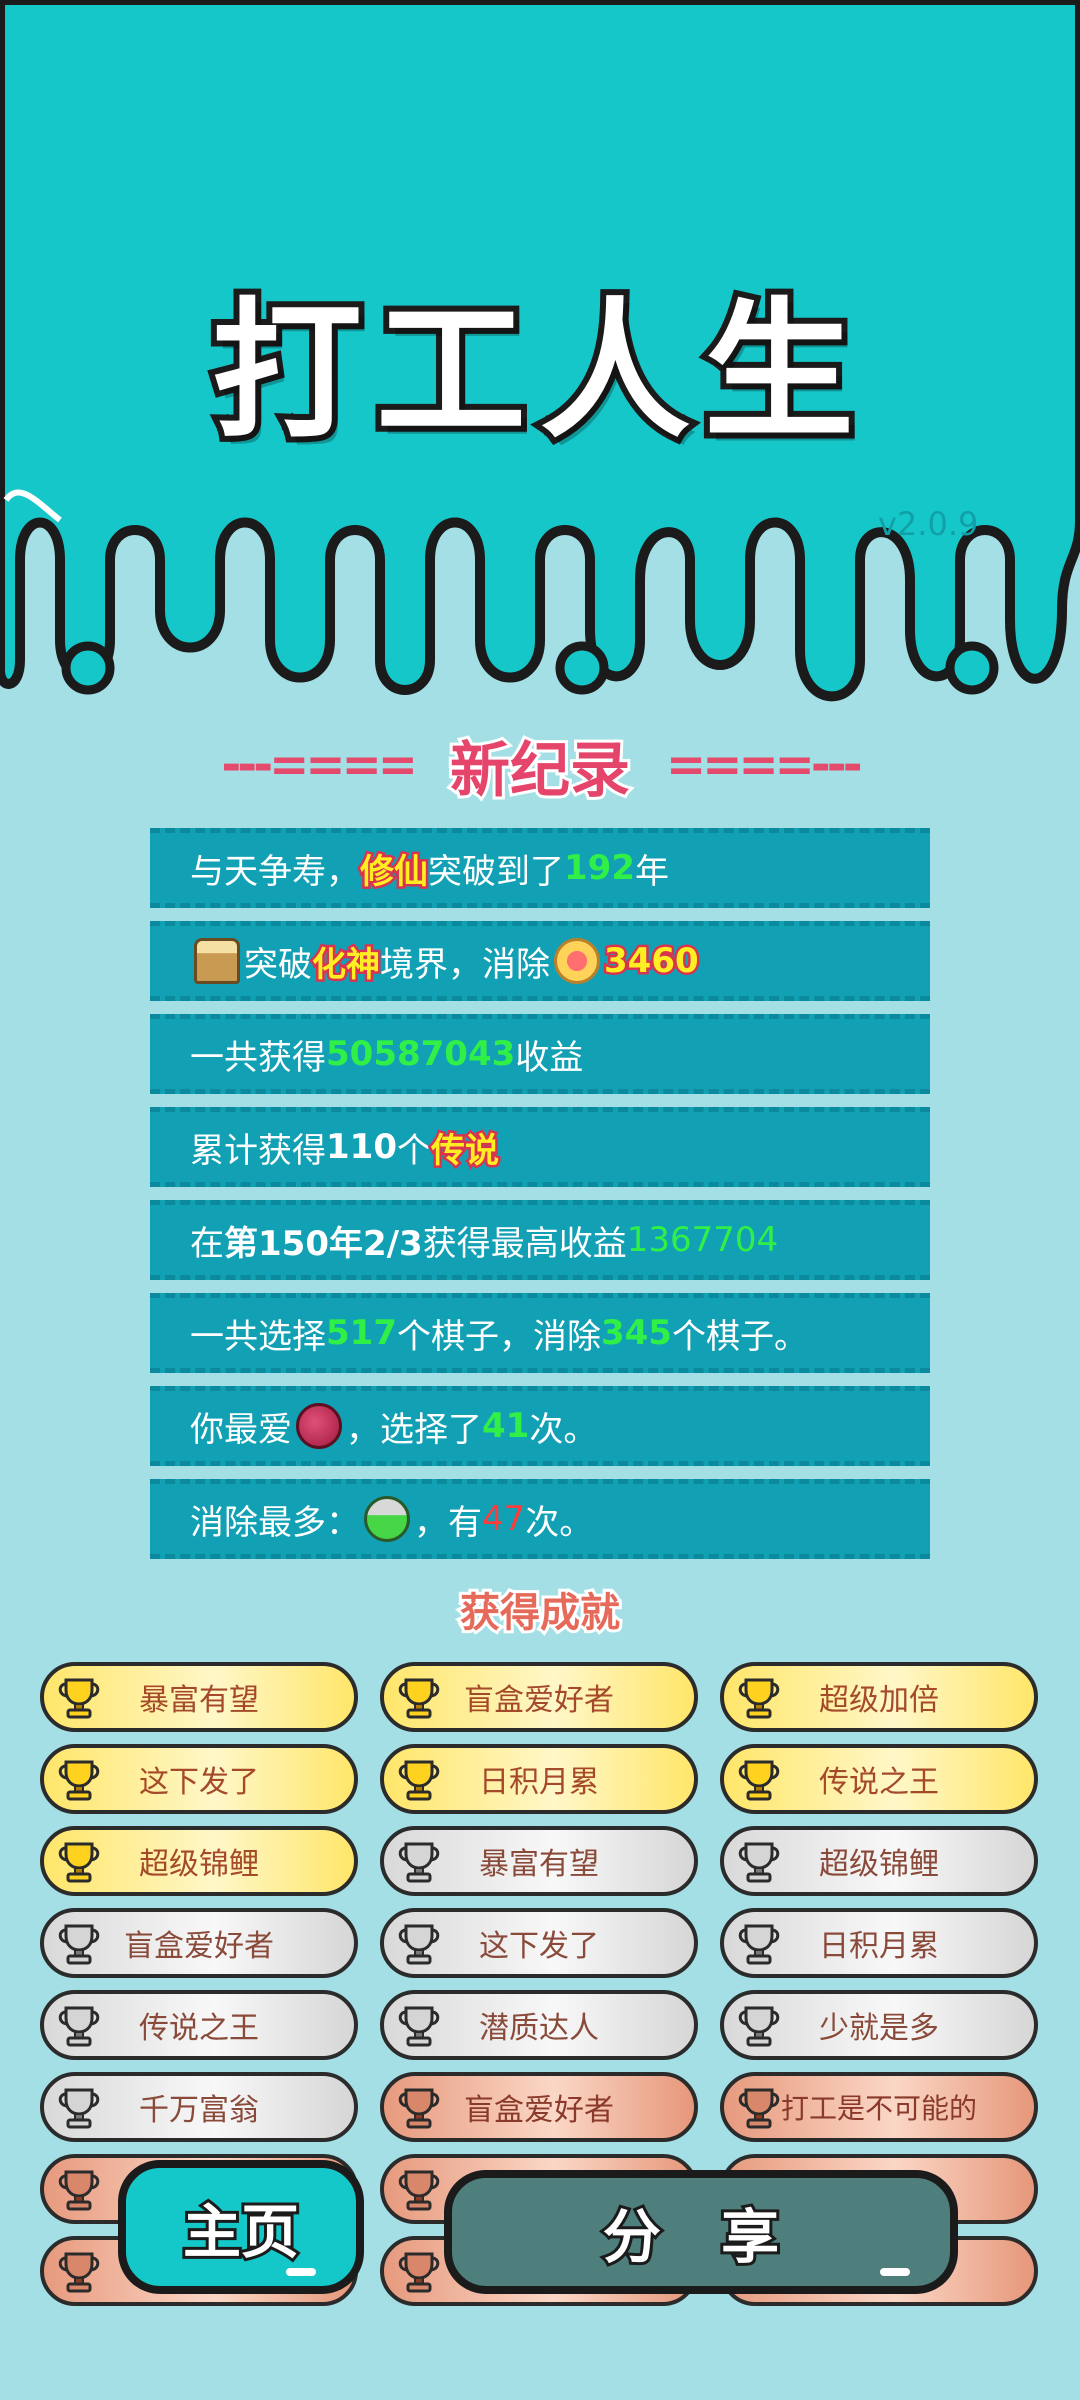 The width and height of the screenshot is (1080, 2400). I want to click on stat-text: 第150年2/3, so click(323, 1243).